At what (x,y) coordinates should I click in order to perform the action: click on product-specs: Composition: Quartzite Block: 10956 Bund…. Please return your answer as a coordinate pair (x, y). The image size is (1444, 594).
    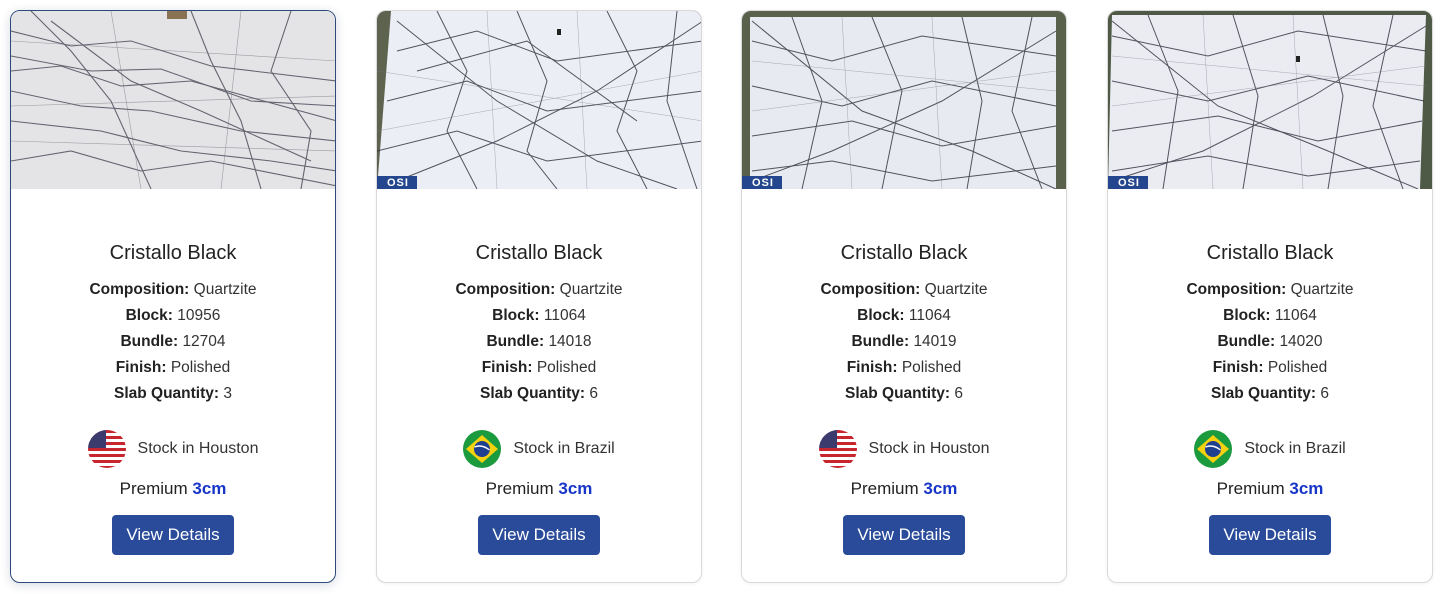
    Looking at the image, I should click on (173, 342).